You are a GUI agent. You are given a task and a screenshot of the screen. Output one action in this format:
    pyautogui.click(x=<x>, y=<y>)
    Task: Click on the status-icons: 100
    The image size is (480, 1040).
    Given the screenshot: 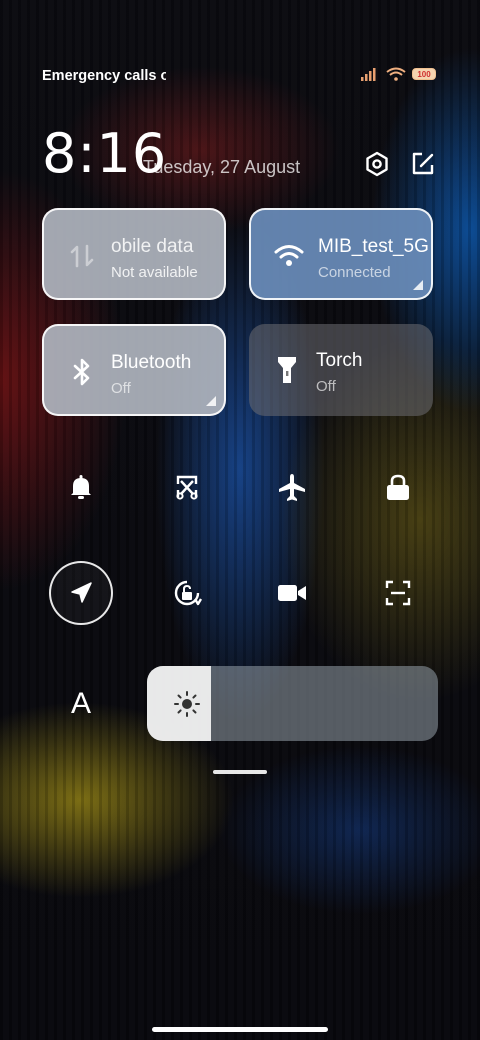 What is the action you would take?
    pyautogui.click(x=398, y=74)
    